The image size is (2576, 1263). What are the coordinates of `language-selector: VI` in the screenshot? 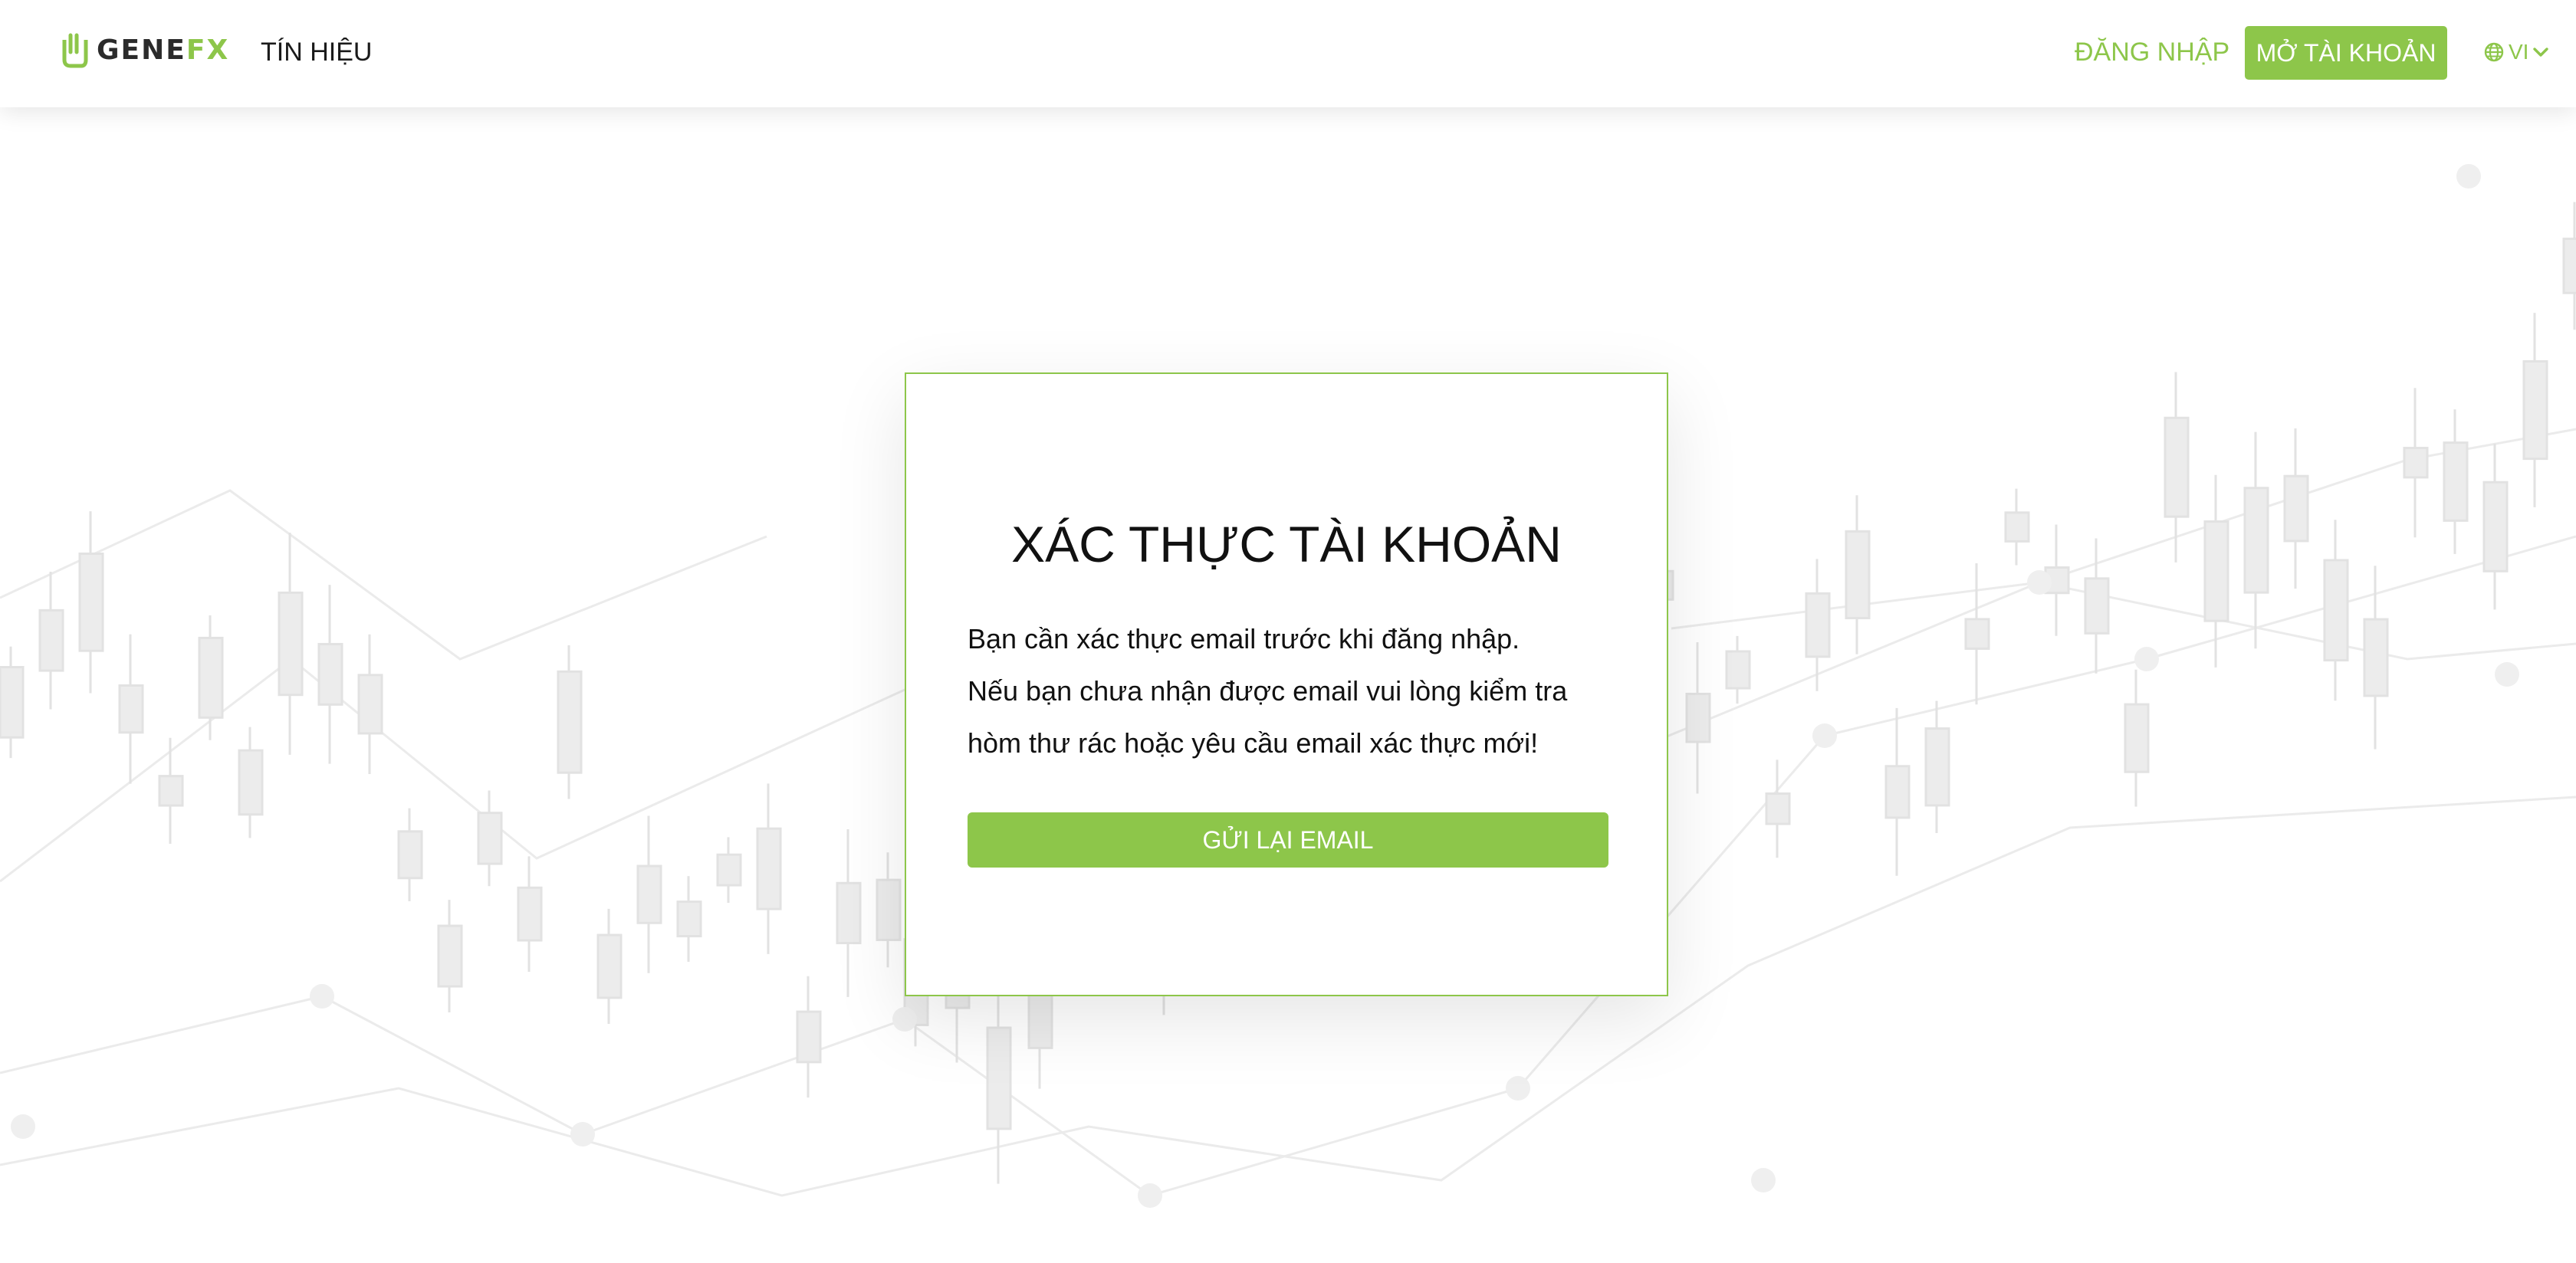 It's located at (2517, 52).